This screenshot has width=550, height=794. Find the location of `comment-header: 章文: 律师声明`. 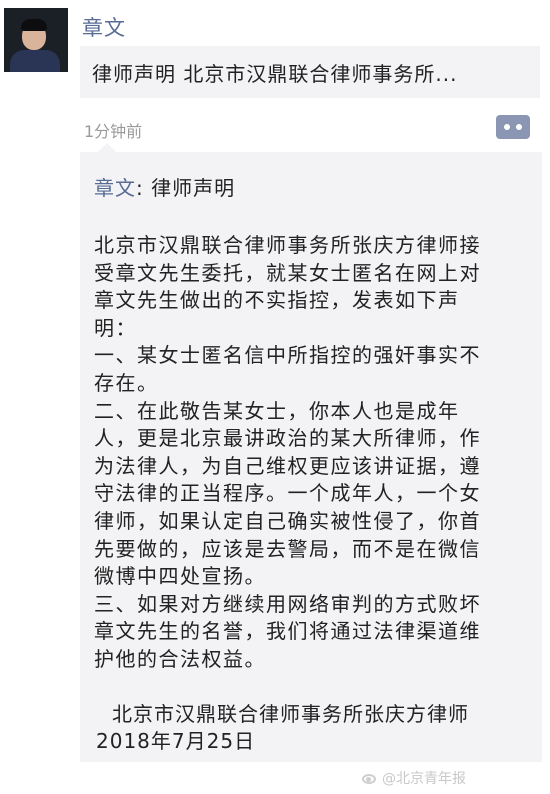

comment-header: 章文: 律师声明 is located at coordinates (164, 186).